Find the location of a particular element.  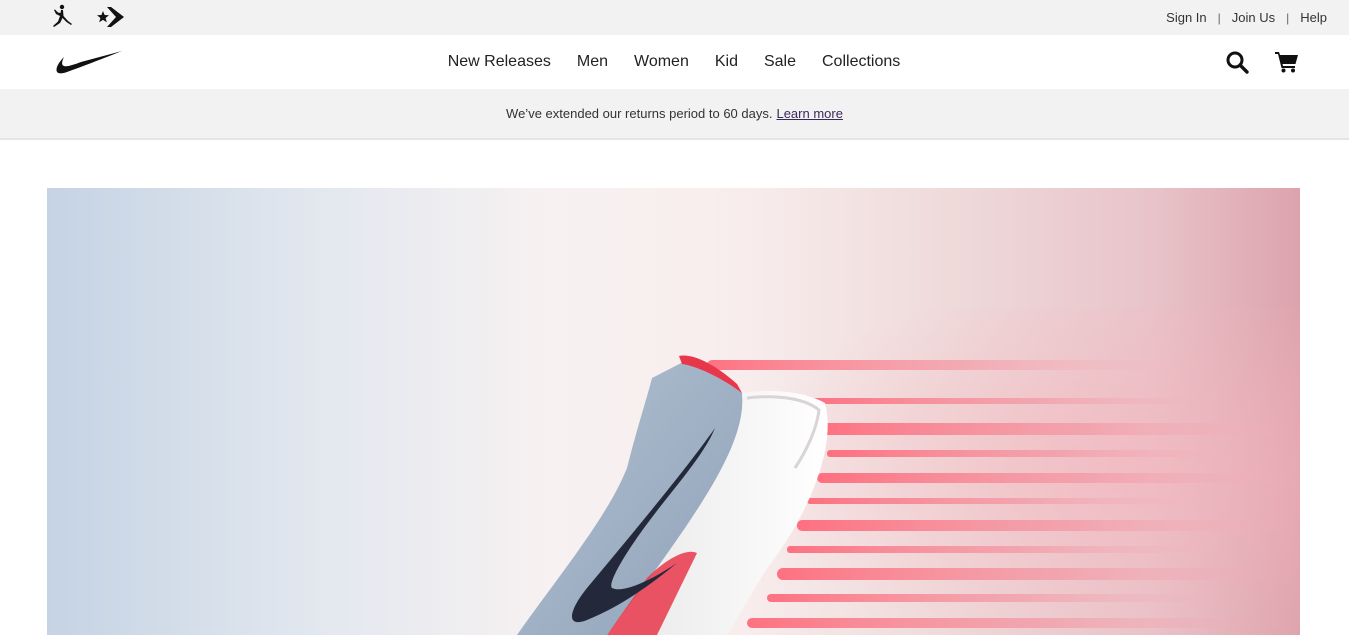

nav-men: Men is located at coordinates (592, 62).